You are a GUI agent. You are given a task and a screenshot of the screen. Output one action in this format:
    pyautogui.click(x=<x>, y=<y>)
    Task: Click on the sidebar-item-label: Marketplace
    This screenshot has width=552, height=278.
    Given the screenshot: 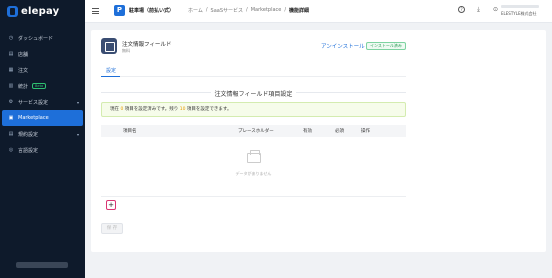 What is the action you would take?
    pyautogui.click(x=33, y=118)
    